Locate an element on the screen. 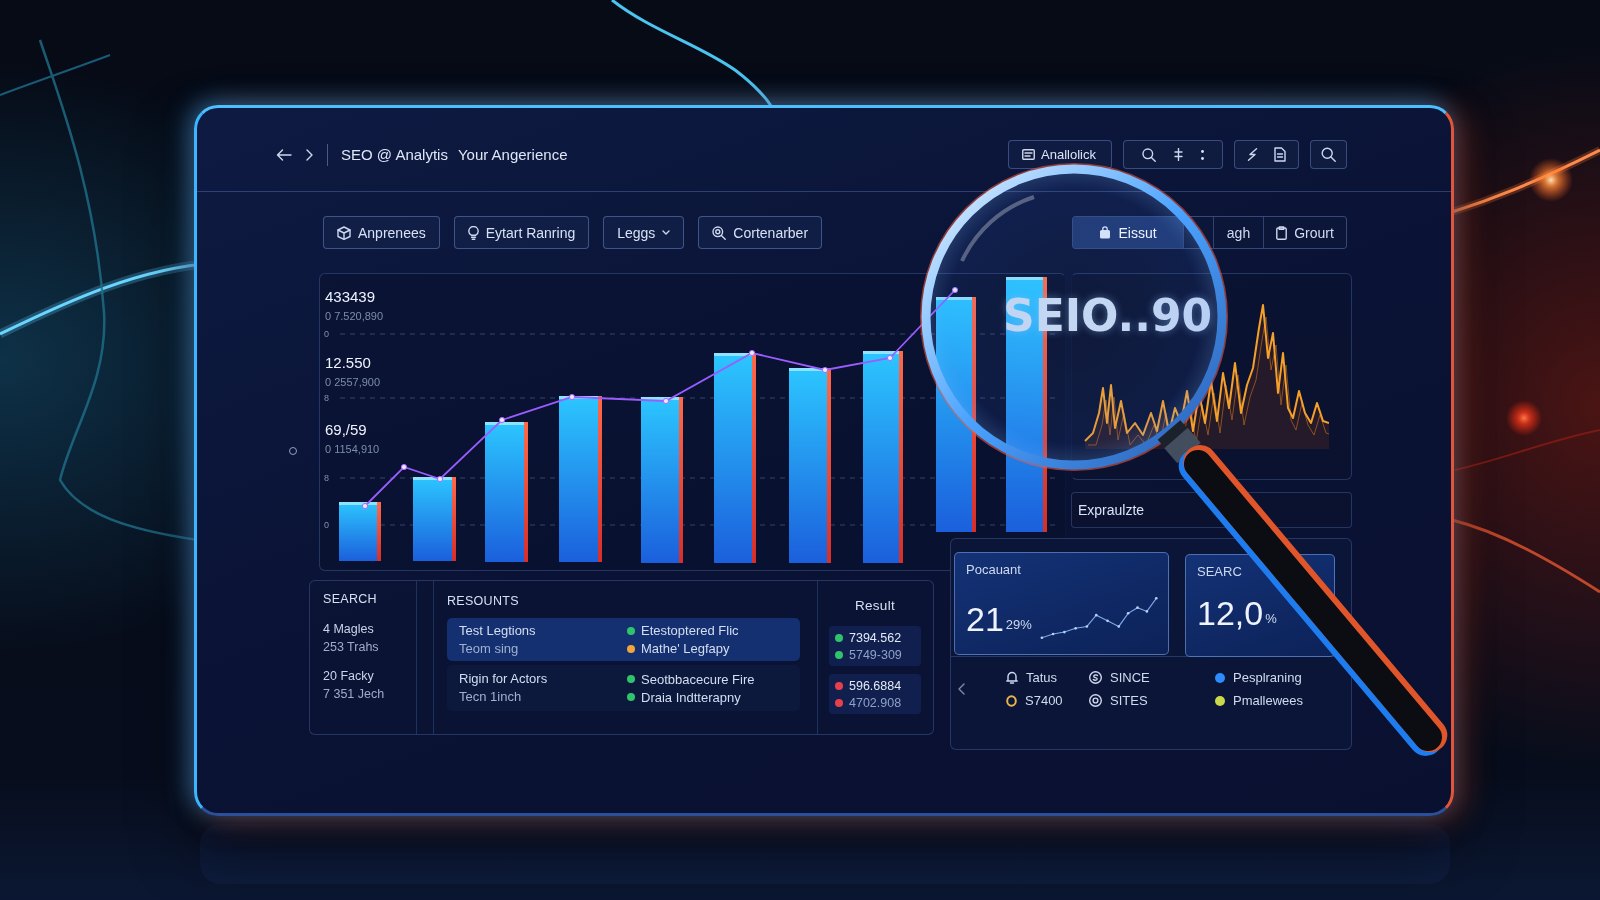 The width and height of the screenshot is (1600, 900). chart-value-label: 433439 is located at coordinates (350, 296).